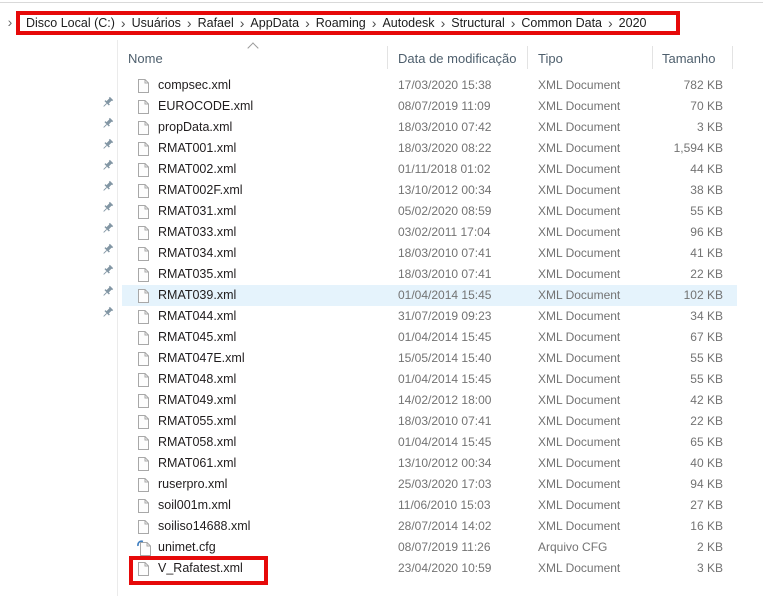  Describe the element at coordinates (206, 106) in the screenshot. I see `file-name: EUROCODE.xml` at that location.